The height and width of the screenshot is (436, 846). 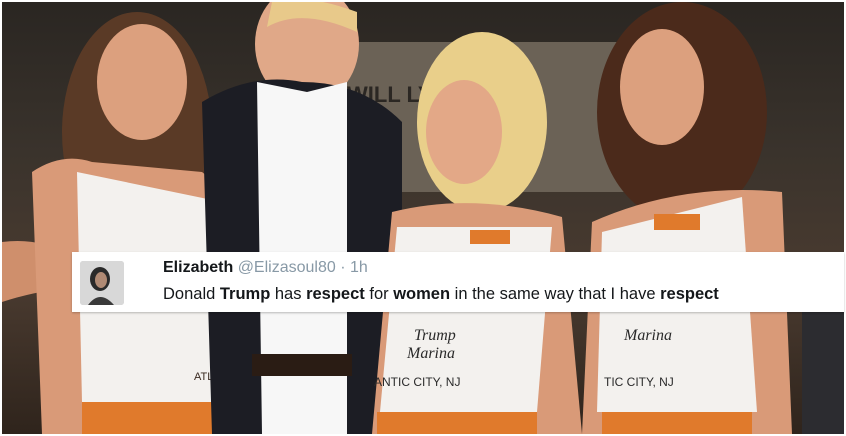 What do you see at coordinates (677, 222) in the screenshot?
I see `woman-3-nametag` at bounding box center [677, 222].